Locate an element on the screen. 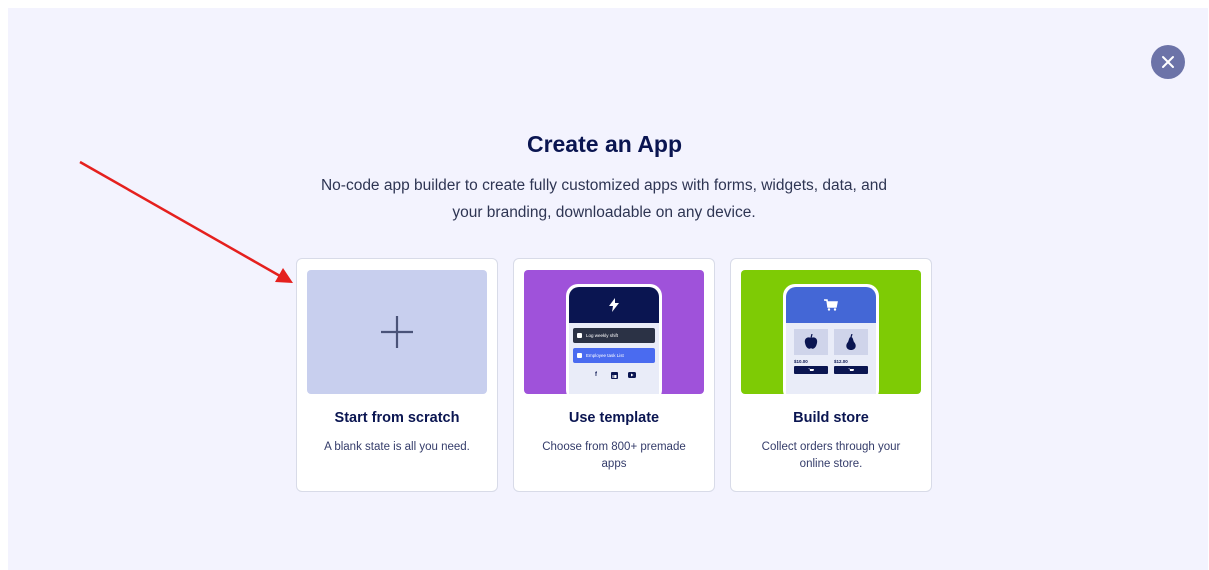 This screenshot has height=570, width=1209. phone-mockup: Log weekly shift Employee task List f is located at coordinates (614, 339).